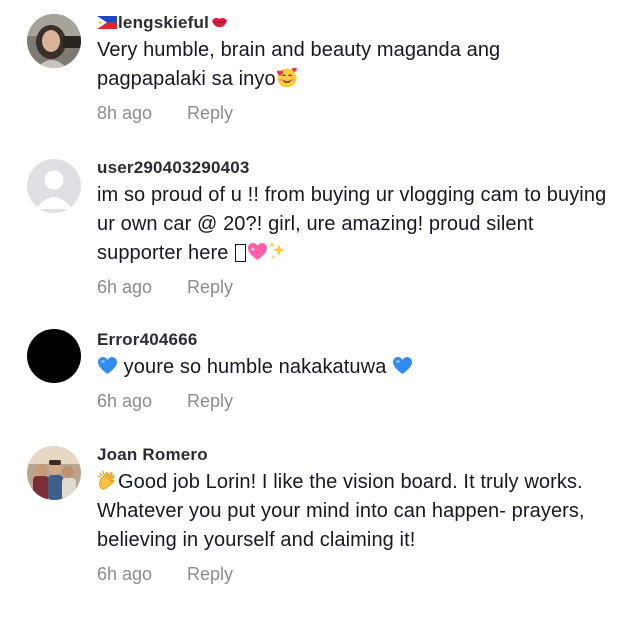 The height and width of the screenshot is (620, 620). Describe the element at coordinates (352, 367) in the screenshot. I see `comment-text: youre so humble nakakatuwa` at that location.